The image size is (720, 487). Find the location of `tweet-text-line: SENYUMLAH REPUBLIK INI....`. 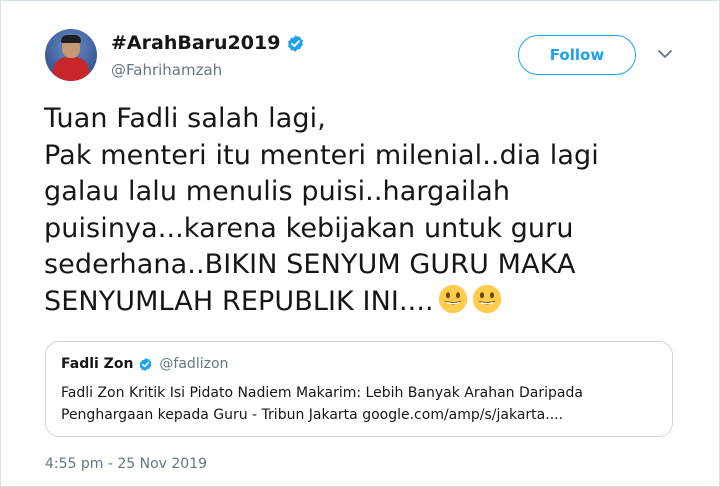

tweet-text-line: SENYUMLAH REPUBLIK INI.... is located at coordinates (239, 301).